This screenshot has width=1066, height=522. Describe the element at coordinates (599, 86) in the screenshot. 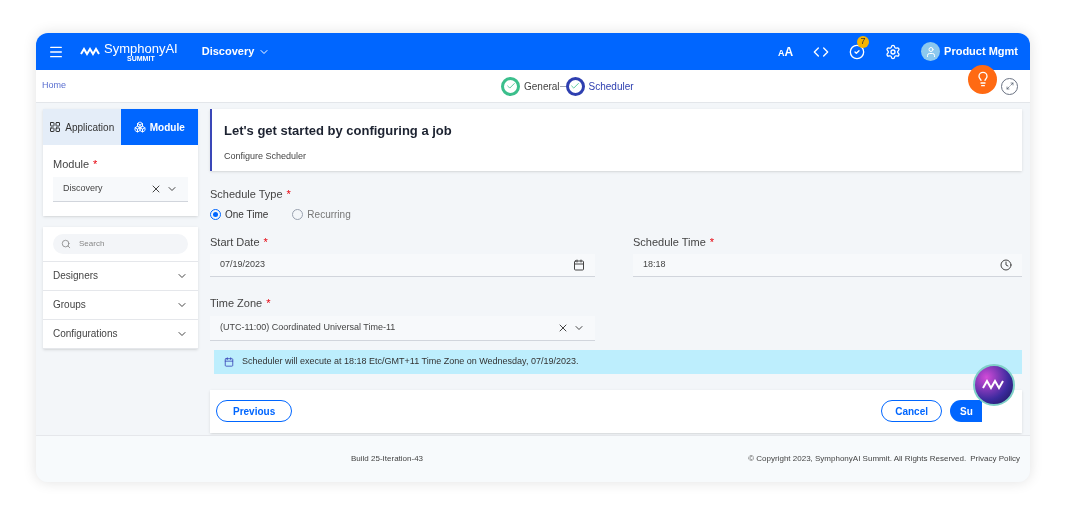

I see `step: Scheduler` at that location.